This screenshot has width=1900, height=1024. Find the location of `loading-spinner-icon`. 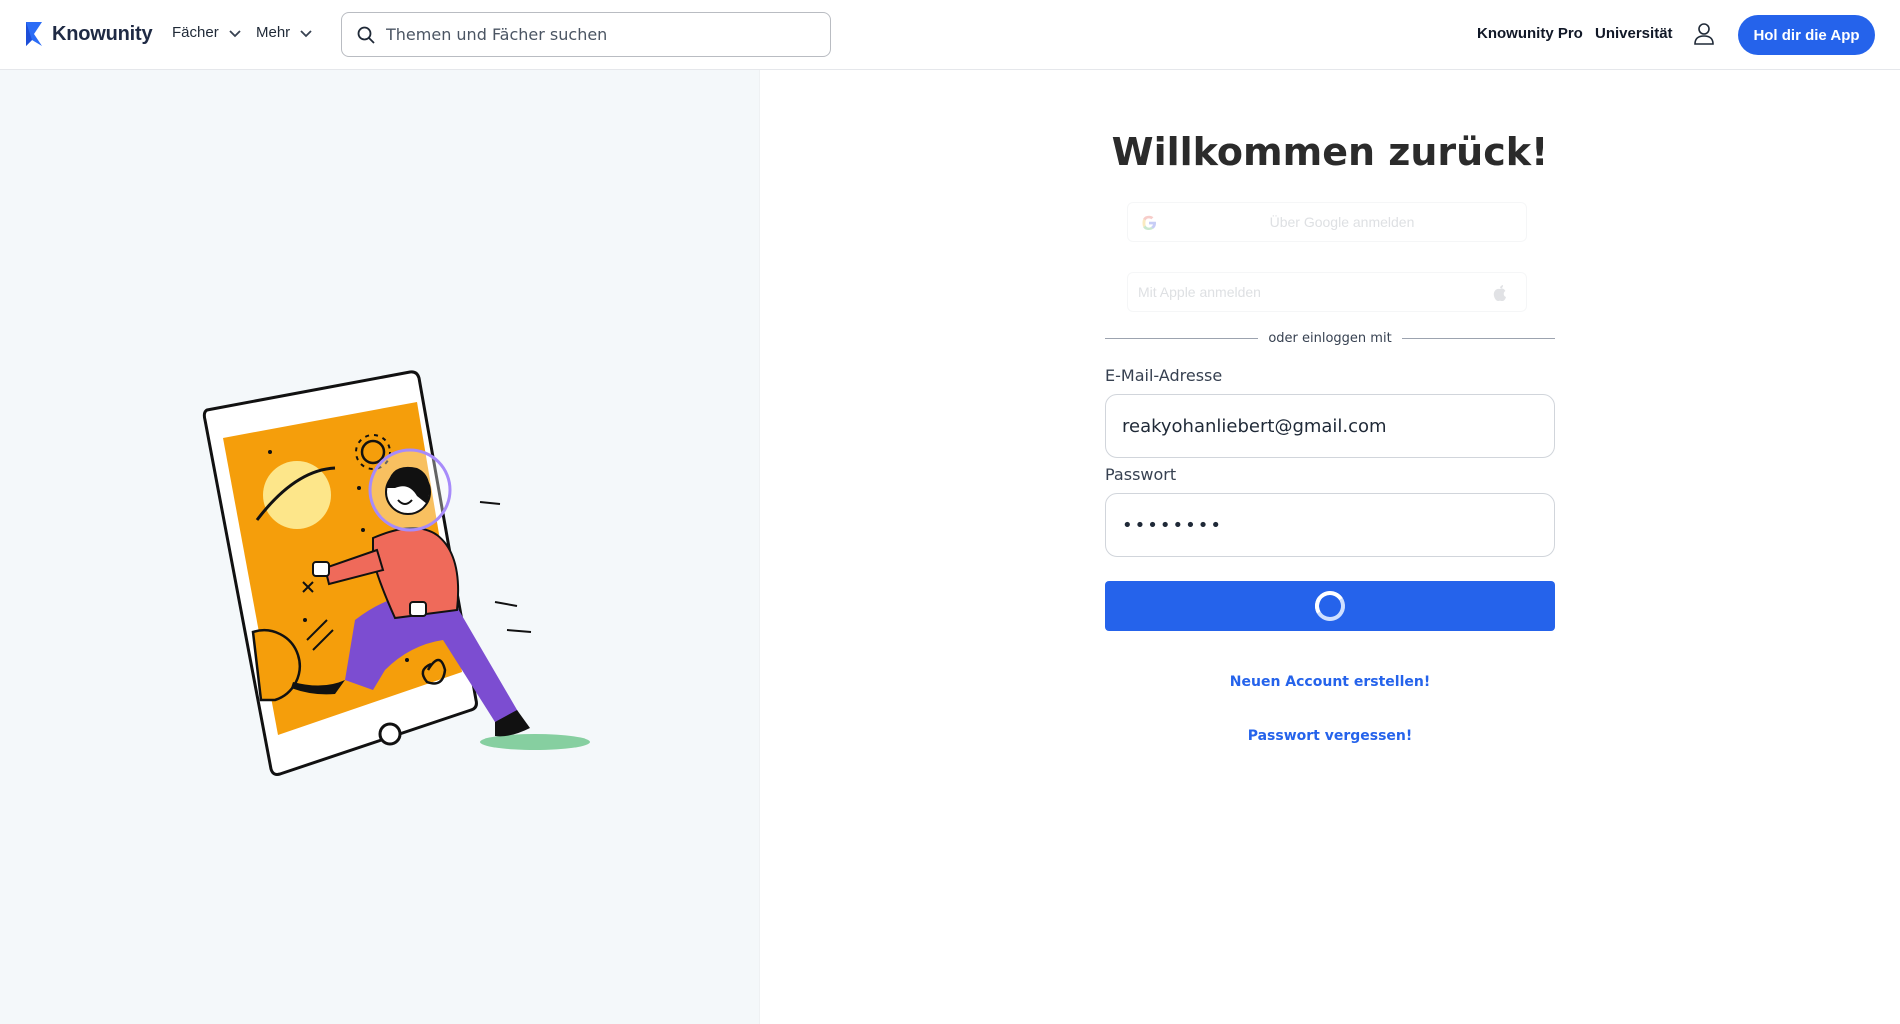

loading-spinner-icon is located at coordinates (1330, 606).